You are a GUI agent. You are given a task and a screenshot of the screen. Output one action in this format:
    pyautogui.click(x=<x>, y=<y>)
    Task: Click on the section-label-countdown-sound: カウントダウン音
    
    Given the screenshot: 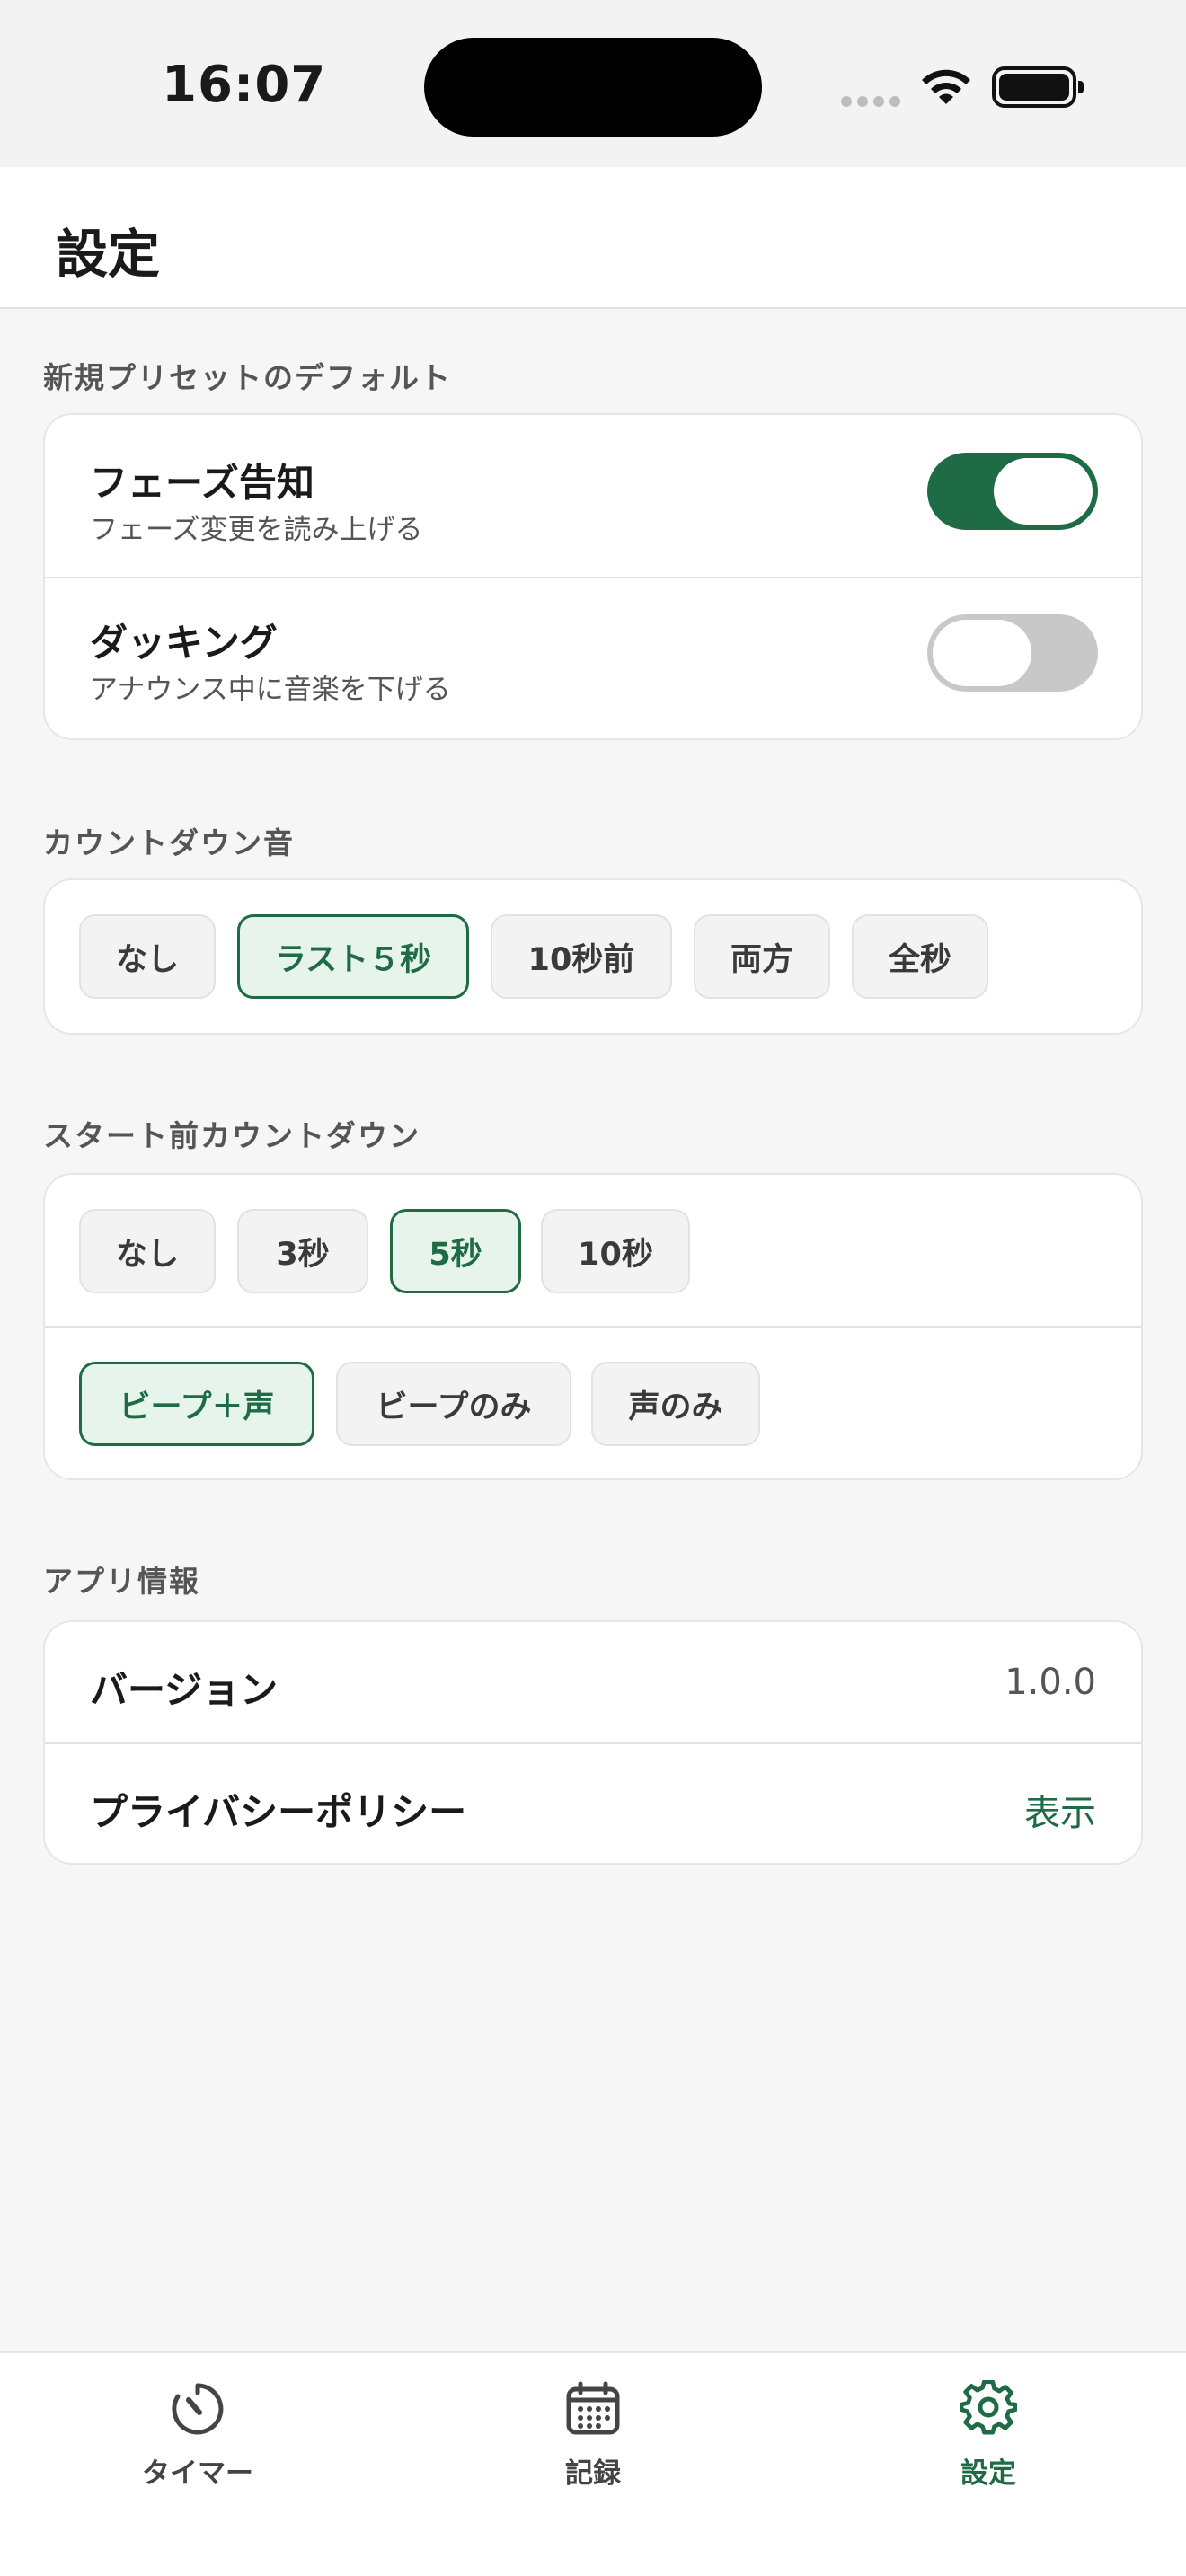 What is the action you would take?
    pyautogui.click(x=169, y=842)
    